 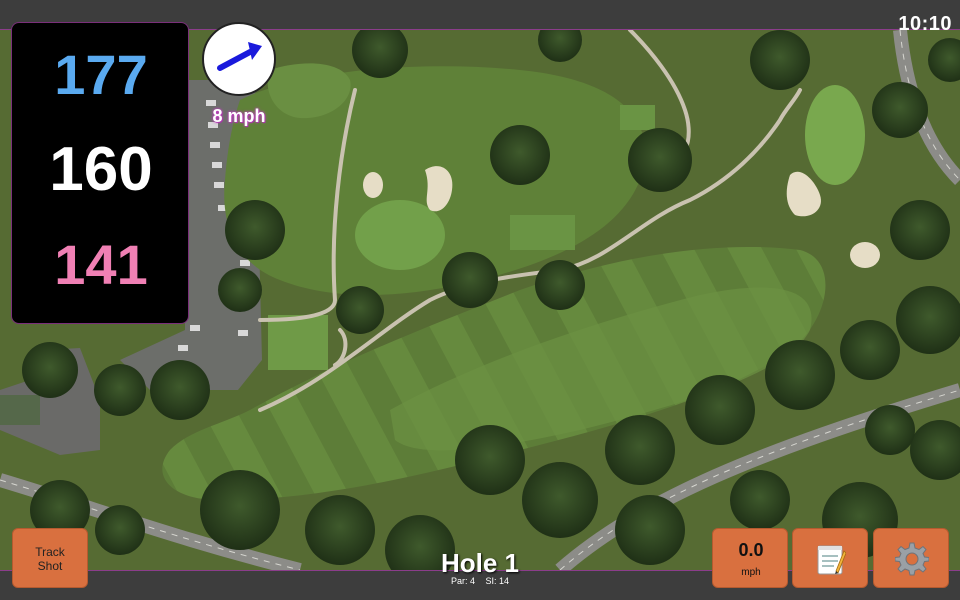 I want to click on par-label: Par: 4, so click(x=462, y=581).